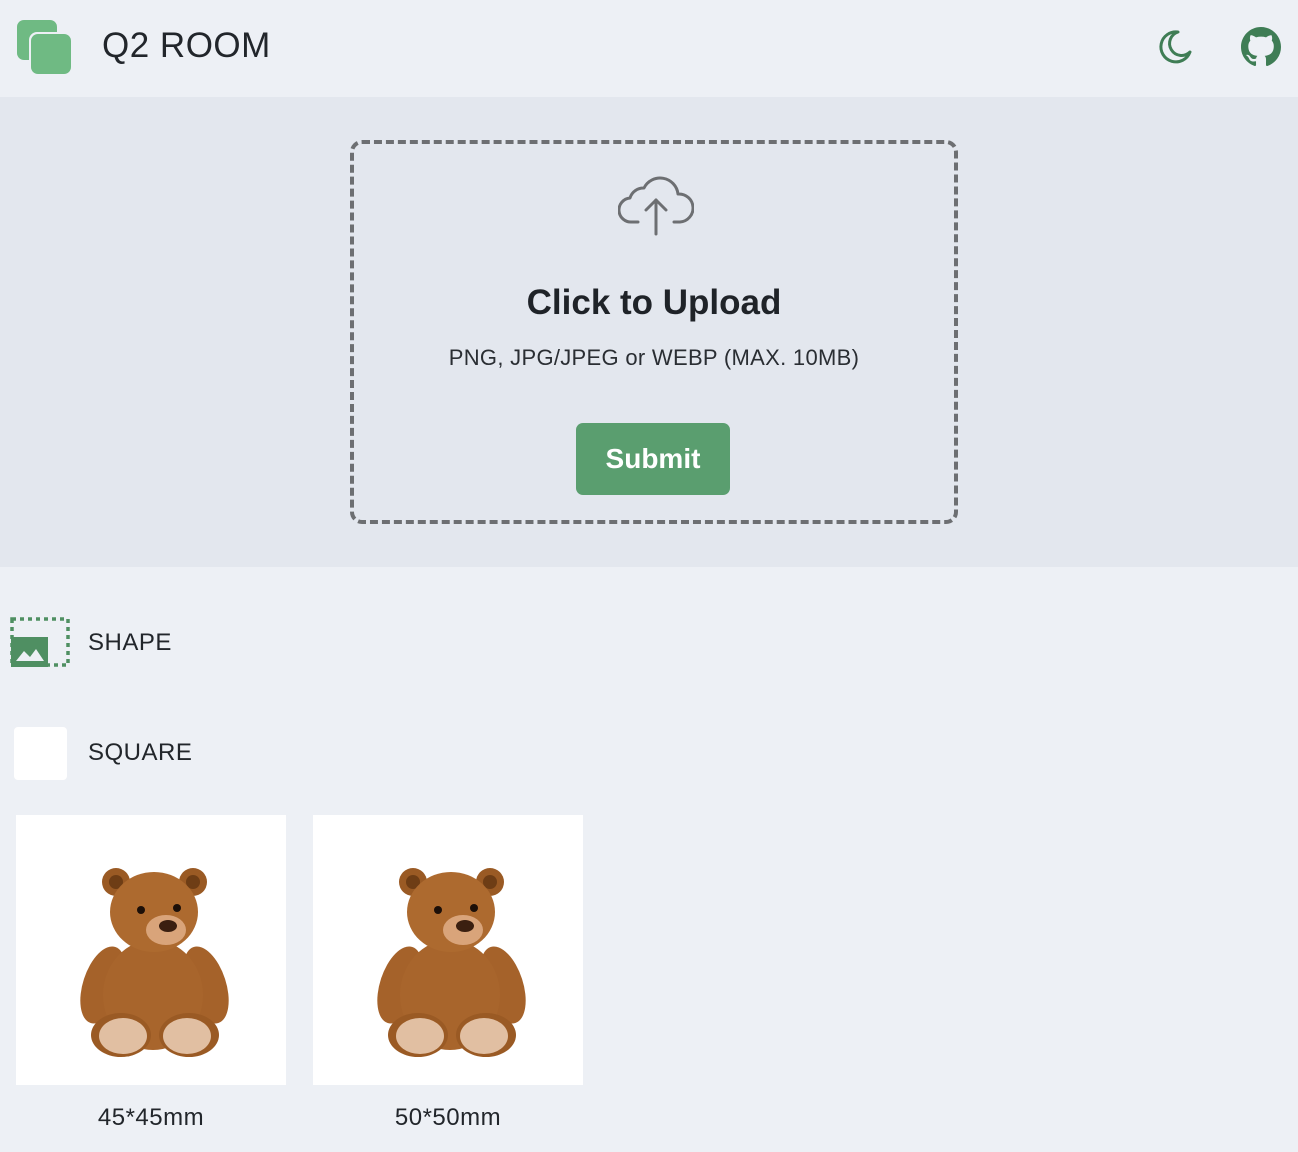 Image resolution: width=1298 pixels, height=1152 pixels. I want to click on app-logo-icon, so click(44, 46).